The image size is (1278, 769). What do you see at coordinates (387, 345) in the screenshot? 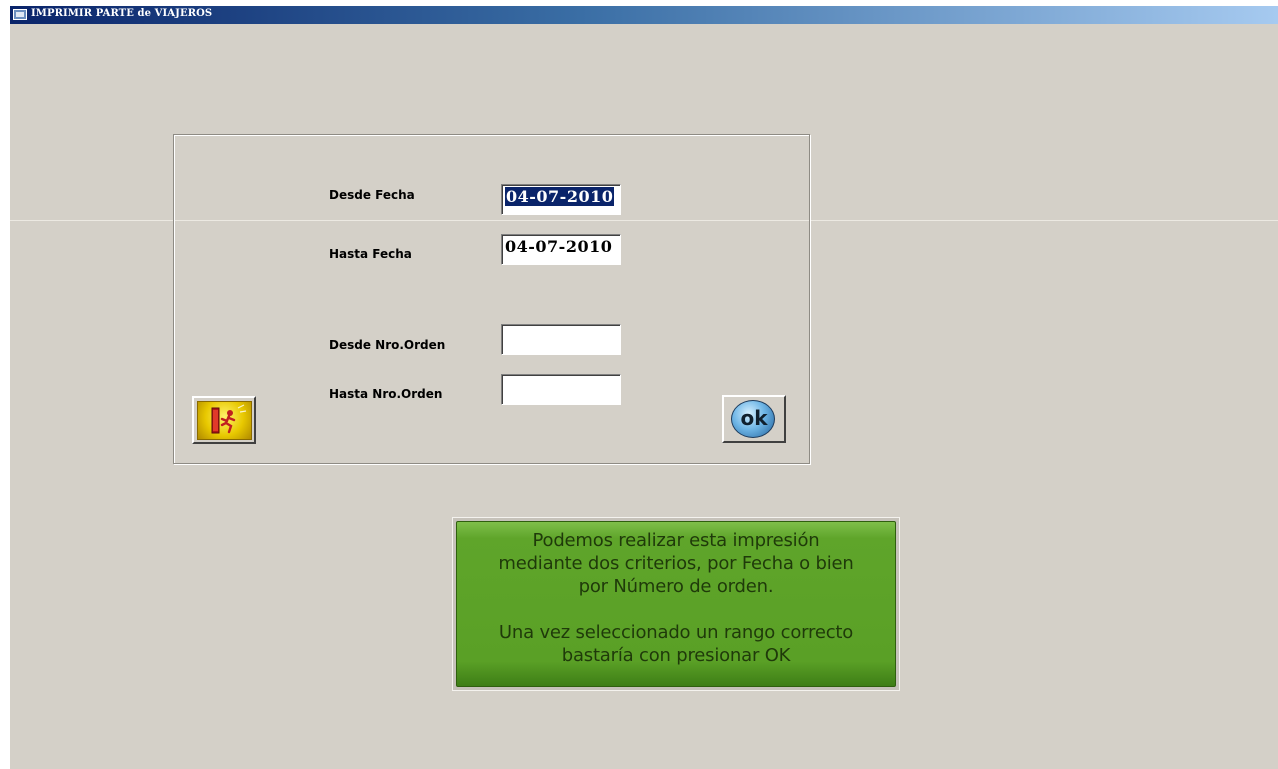
I see `desde-nro-orden-label: Desde Nro.Orden` at bounding box center [387, 345].